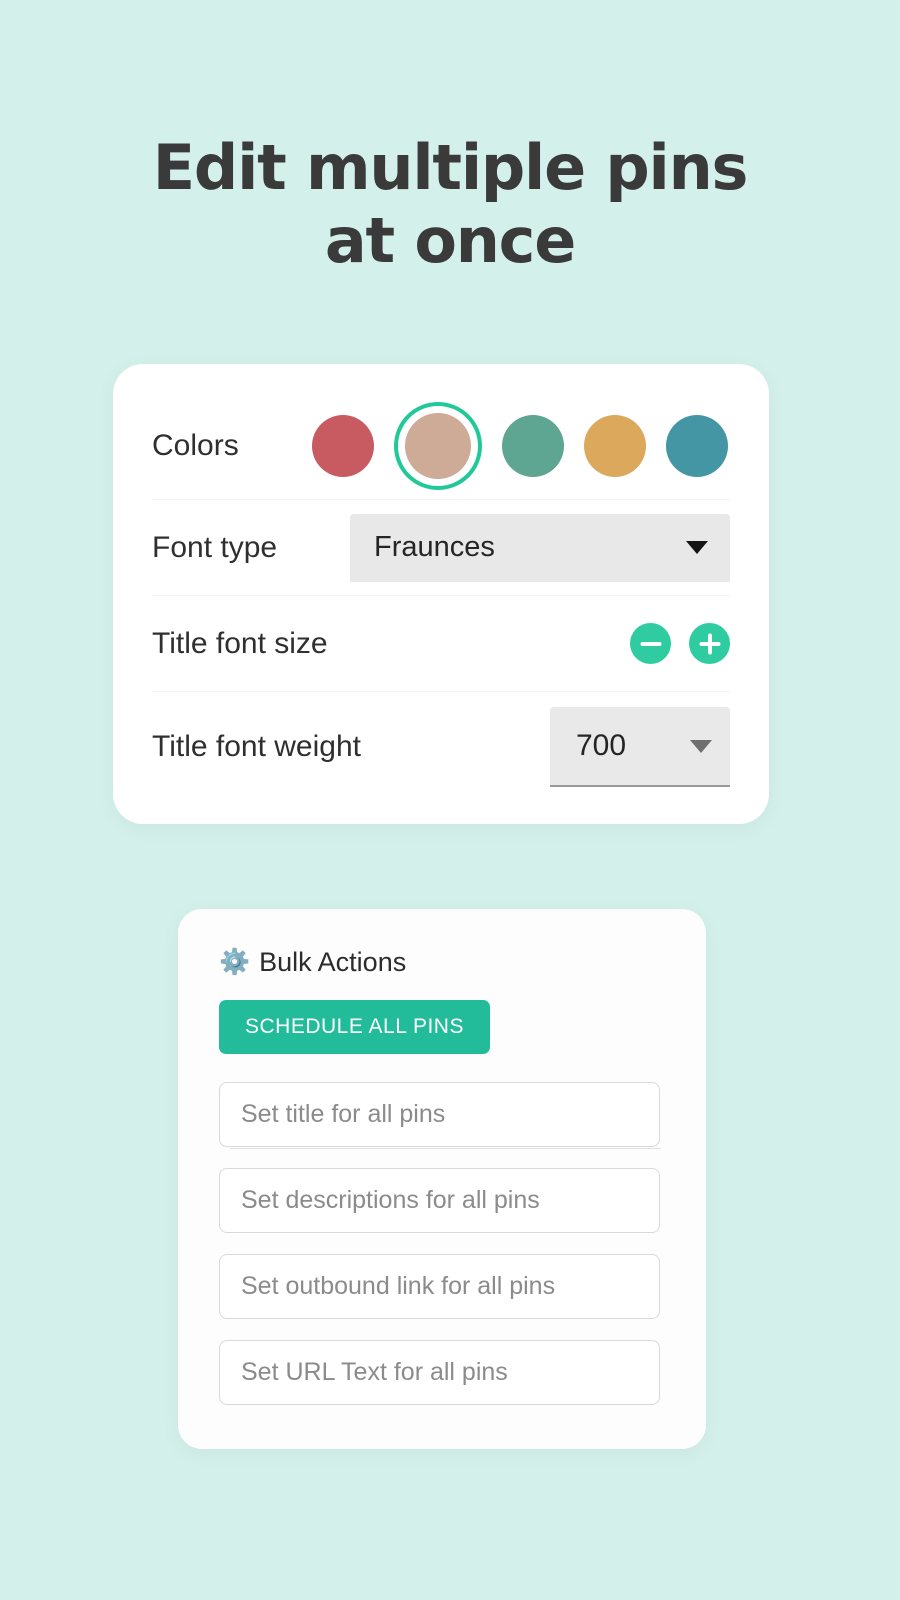  I want to click on bulk-actions-header: ⚙️ Bulk Actions, so click(439, 962).